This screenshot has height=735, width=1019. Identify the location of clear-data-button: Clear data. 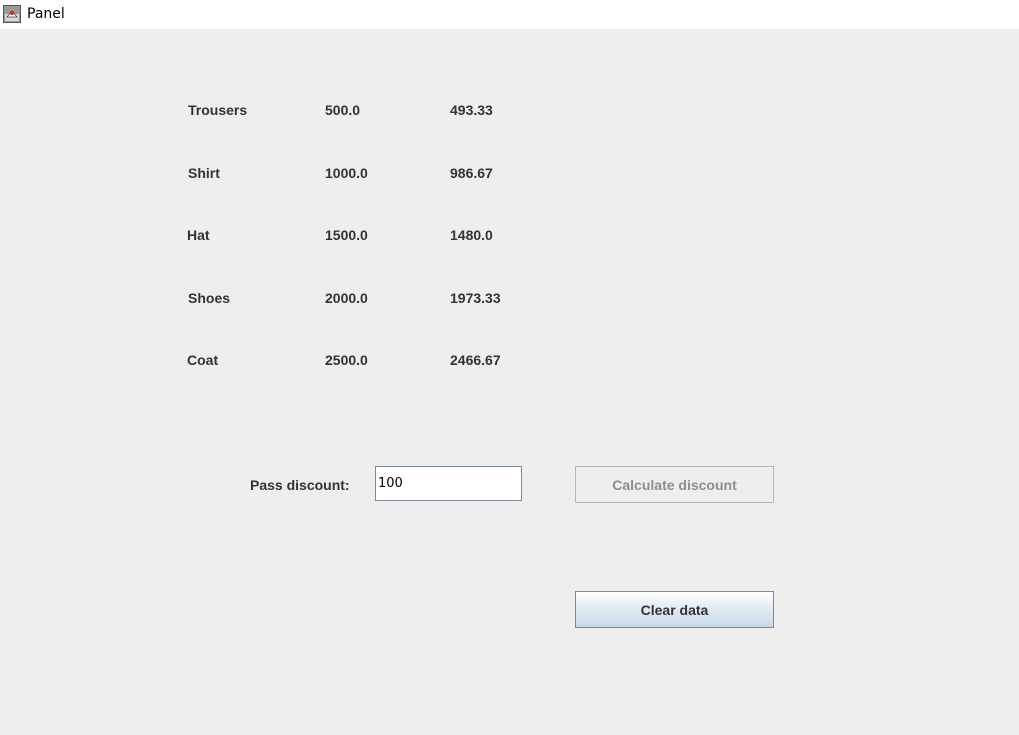
(674, 609).